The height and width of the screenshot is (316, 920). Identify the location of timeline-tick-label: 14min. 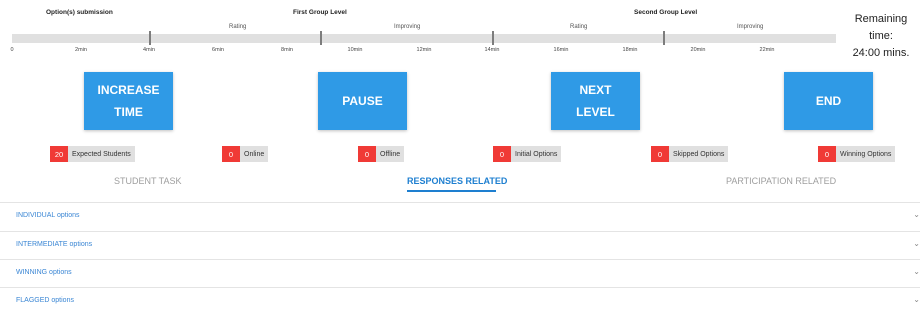
(492, 50).